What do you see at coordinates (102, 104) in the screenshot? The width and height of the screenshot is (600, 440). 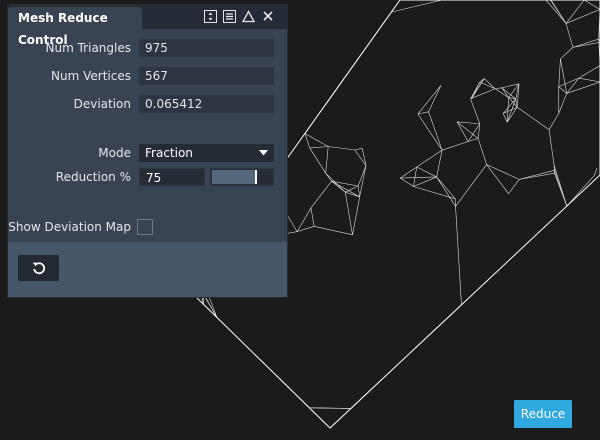 I see `deviation-label: Deviation` at bounding box center [102, 104].